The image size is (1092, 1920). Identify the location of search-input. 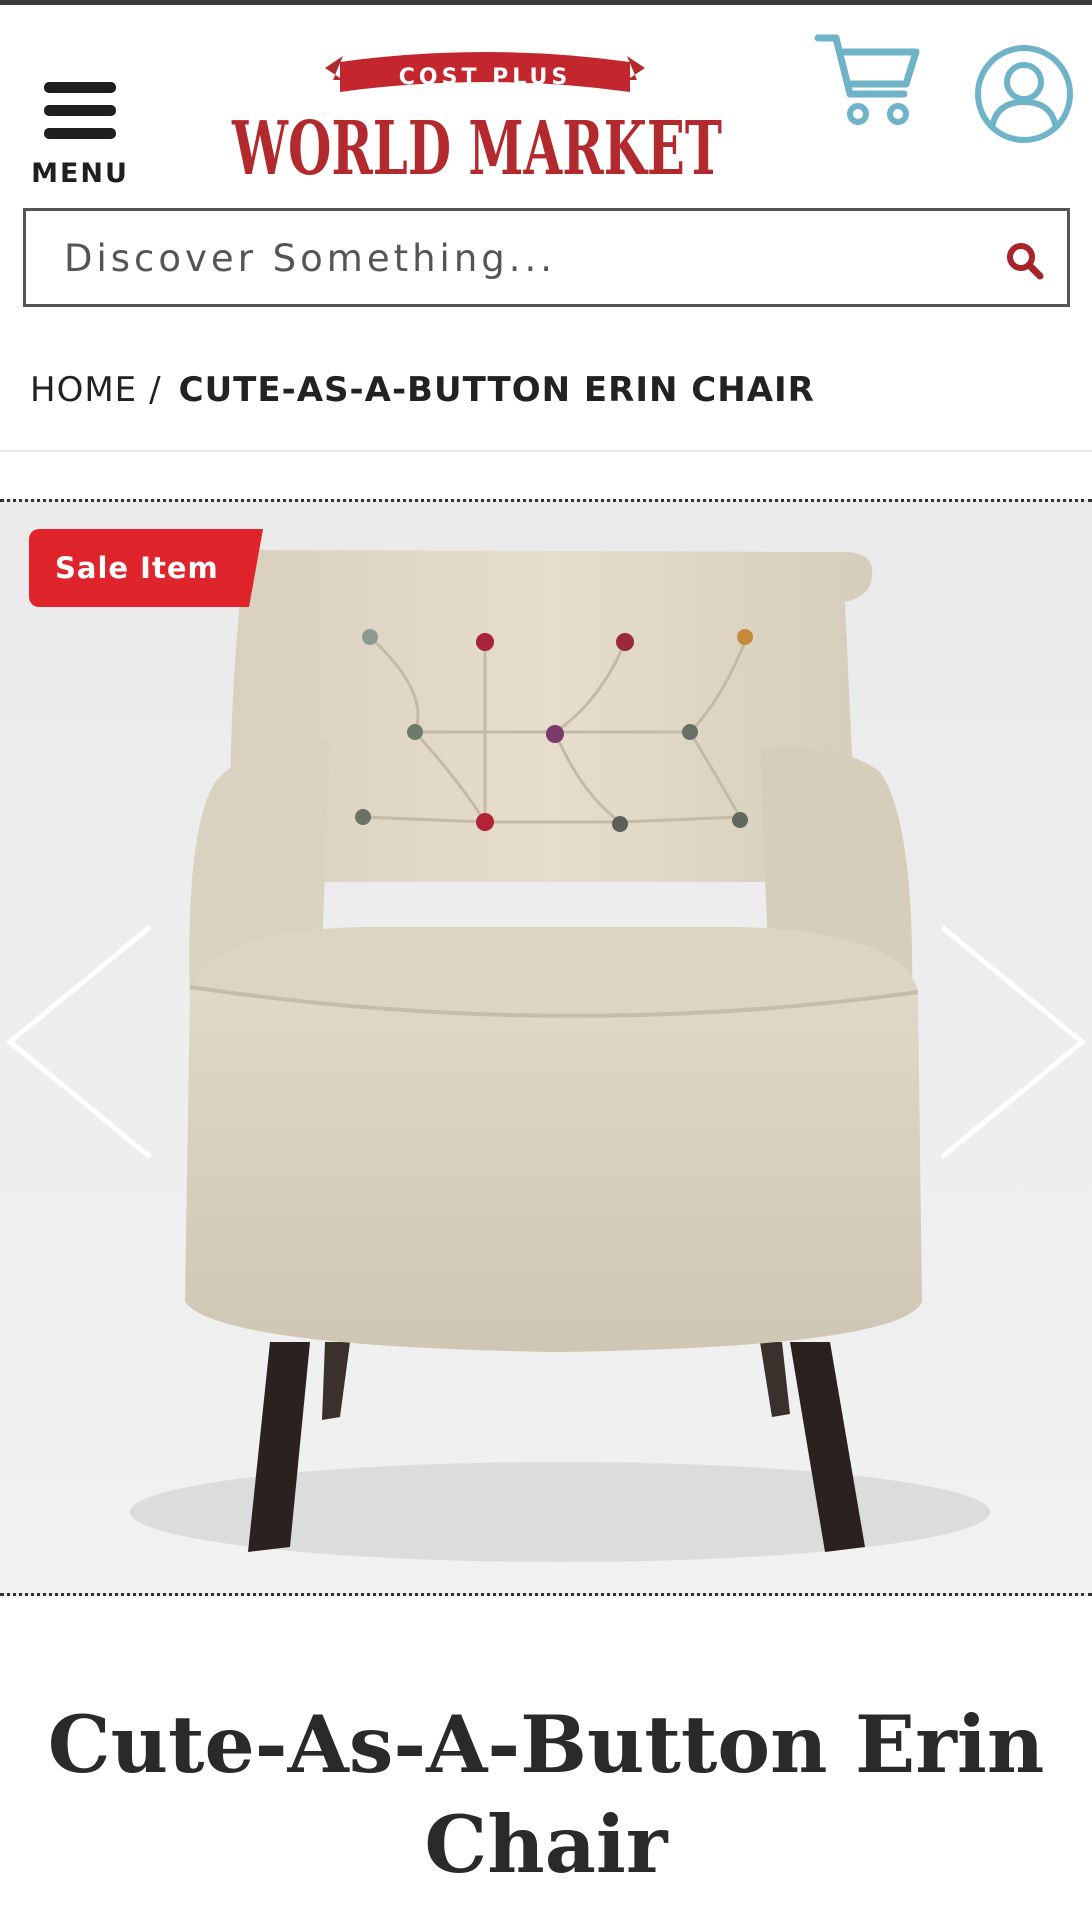
(514, 258).